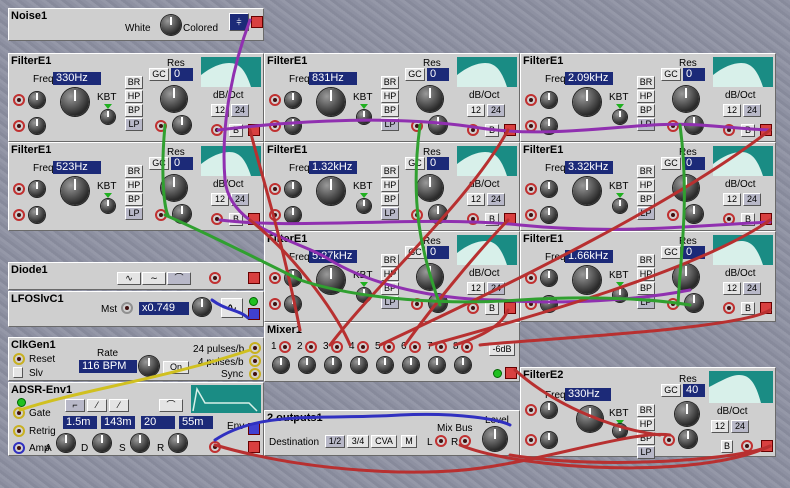 The width and height of the screenshot is (790, 488). I want to click on lfo-output-jack, so click(254, 314).